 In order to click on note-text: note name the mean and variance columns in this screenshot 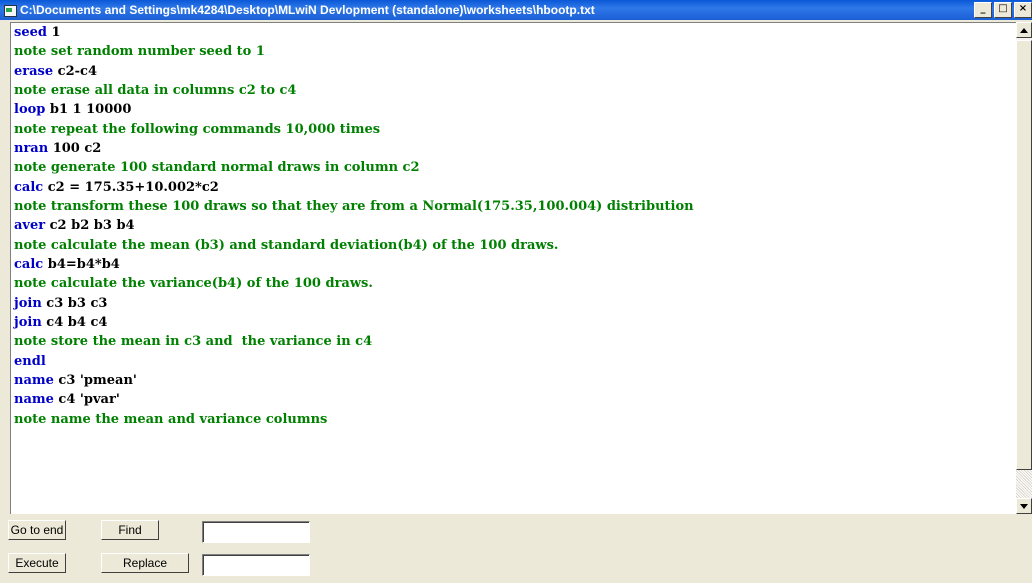, I will do `click(171, 419)`.